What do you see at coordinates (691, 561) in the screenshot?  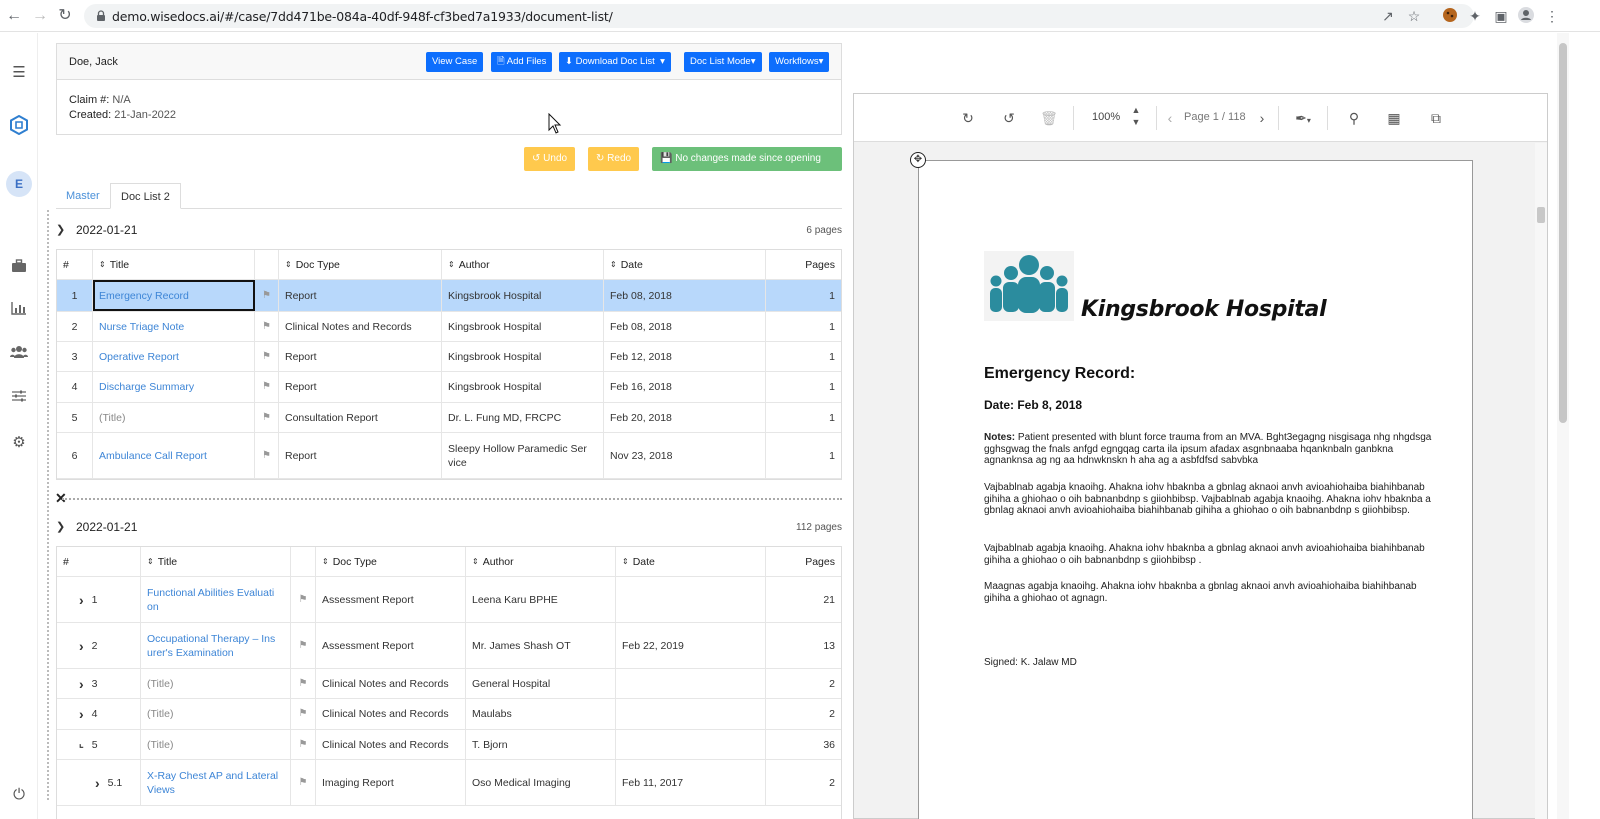 I see `column-header-date: ⇕ Date` at bounding box center [691, 561].